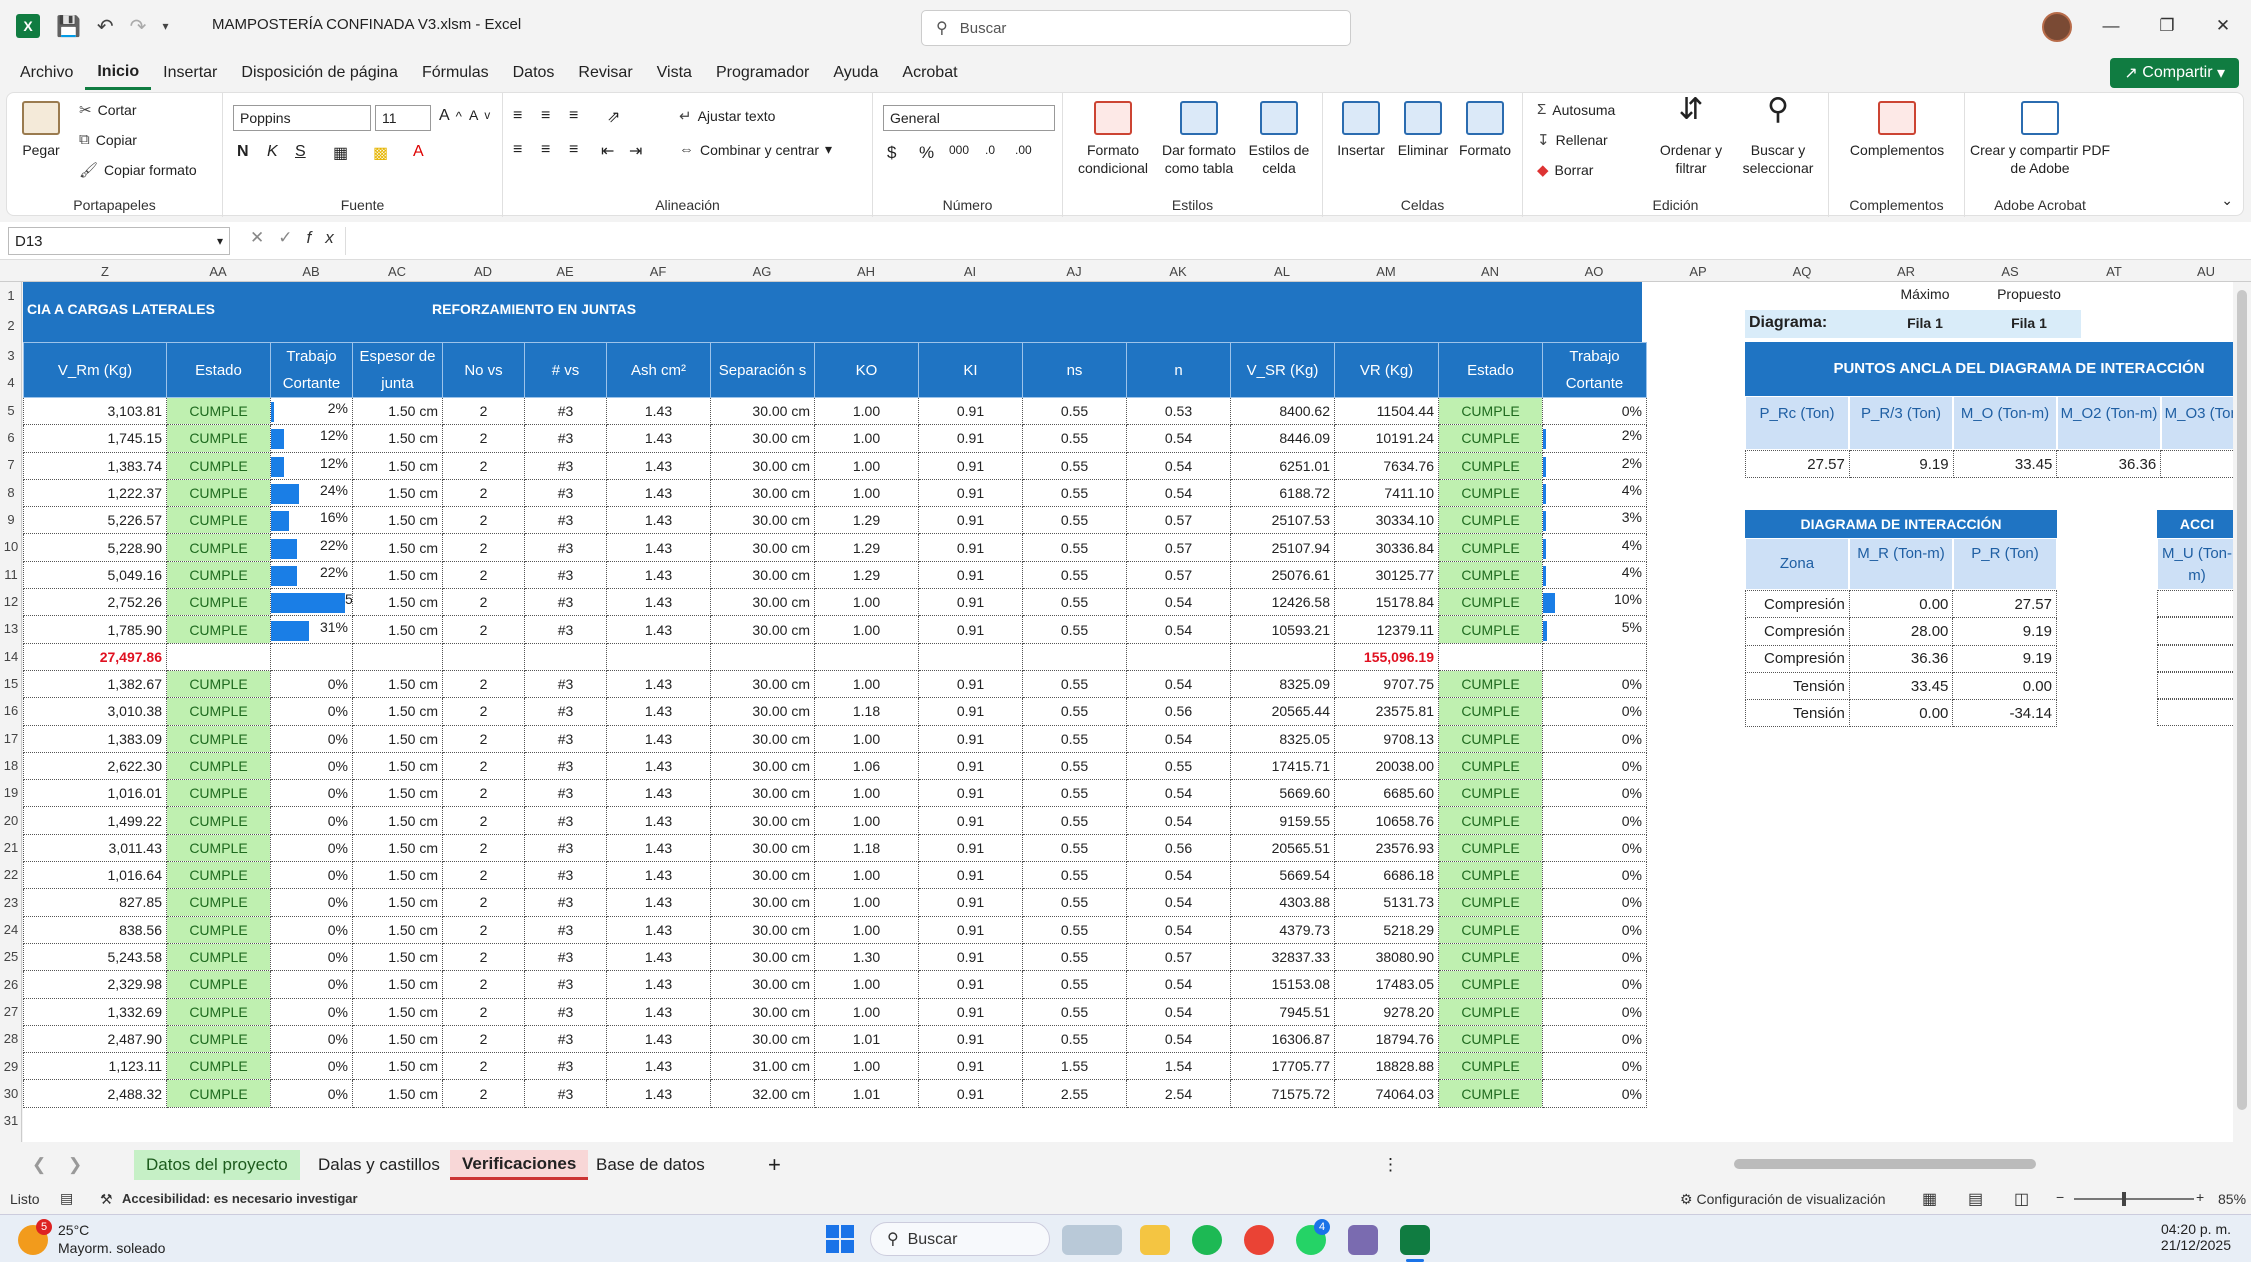 The width and height of the screenshot is (2251, 1262). What do you see at coordinates (658, 271) in the screenshot?
I see `col-header: AF` at bounding box center [658, 271].